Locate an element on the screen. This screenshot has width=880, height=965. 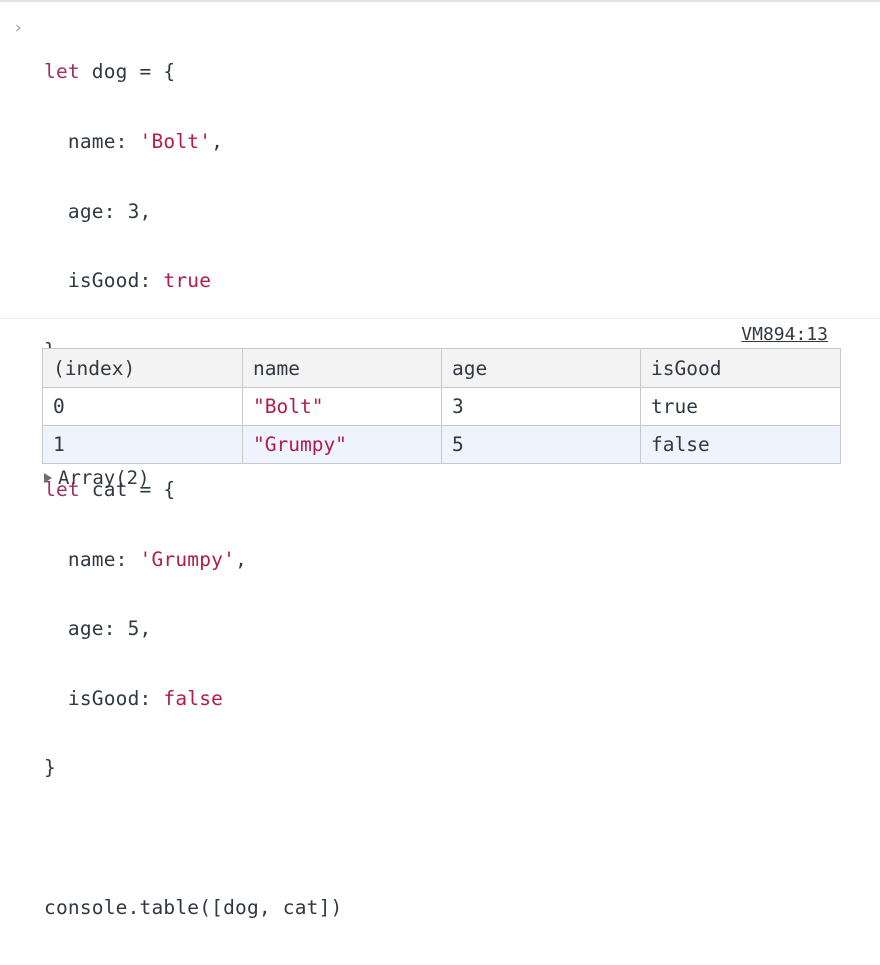
cell-index: 1 is located at coordinates (142, 444).